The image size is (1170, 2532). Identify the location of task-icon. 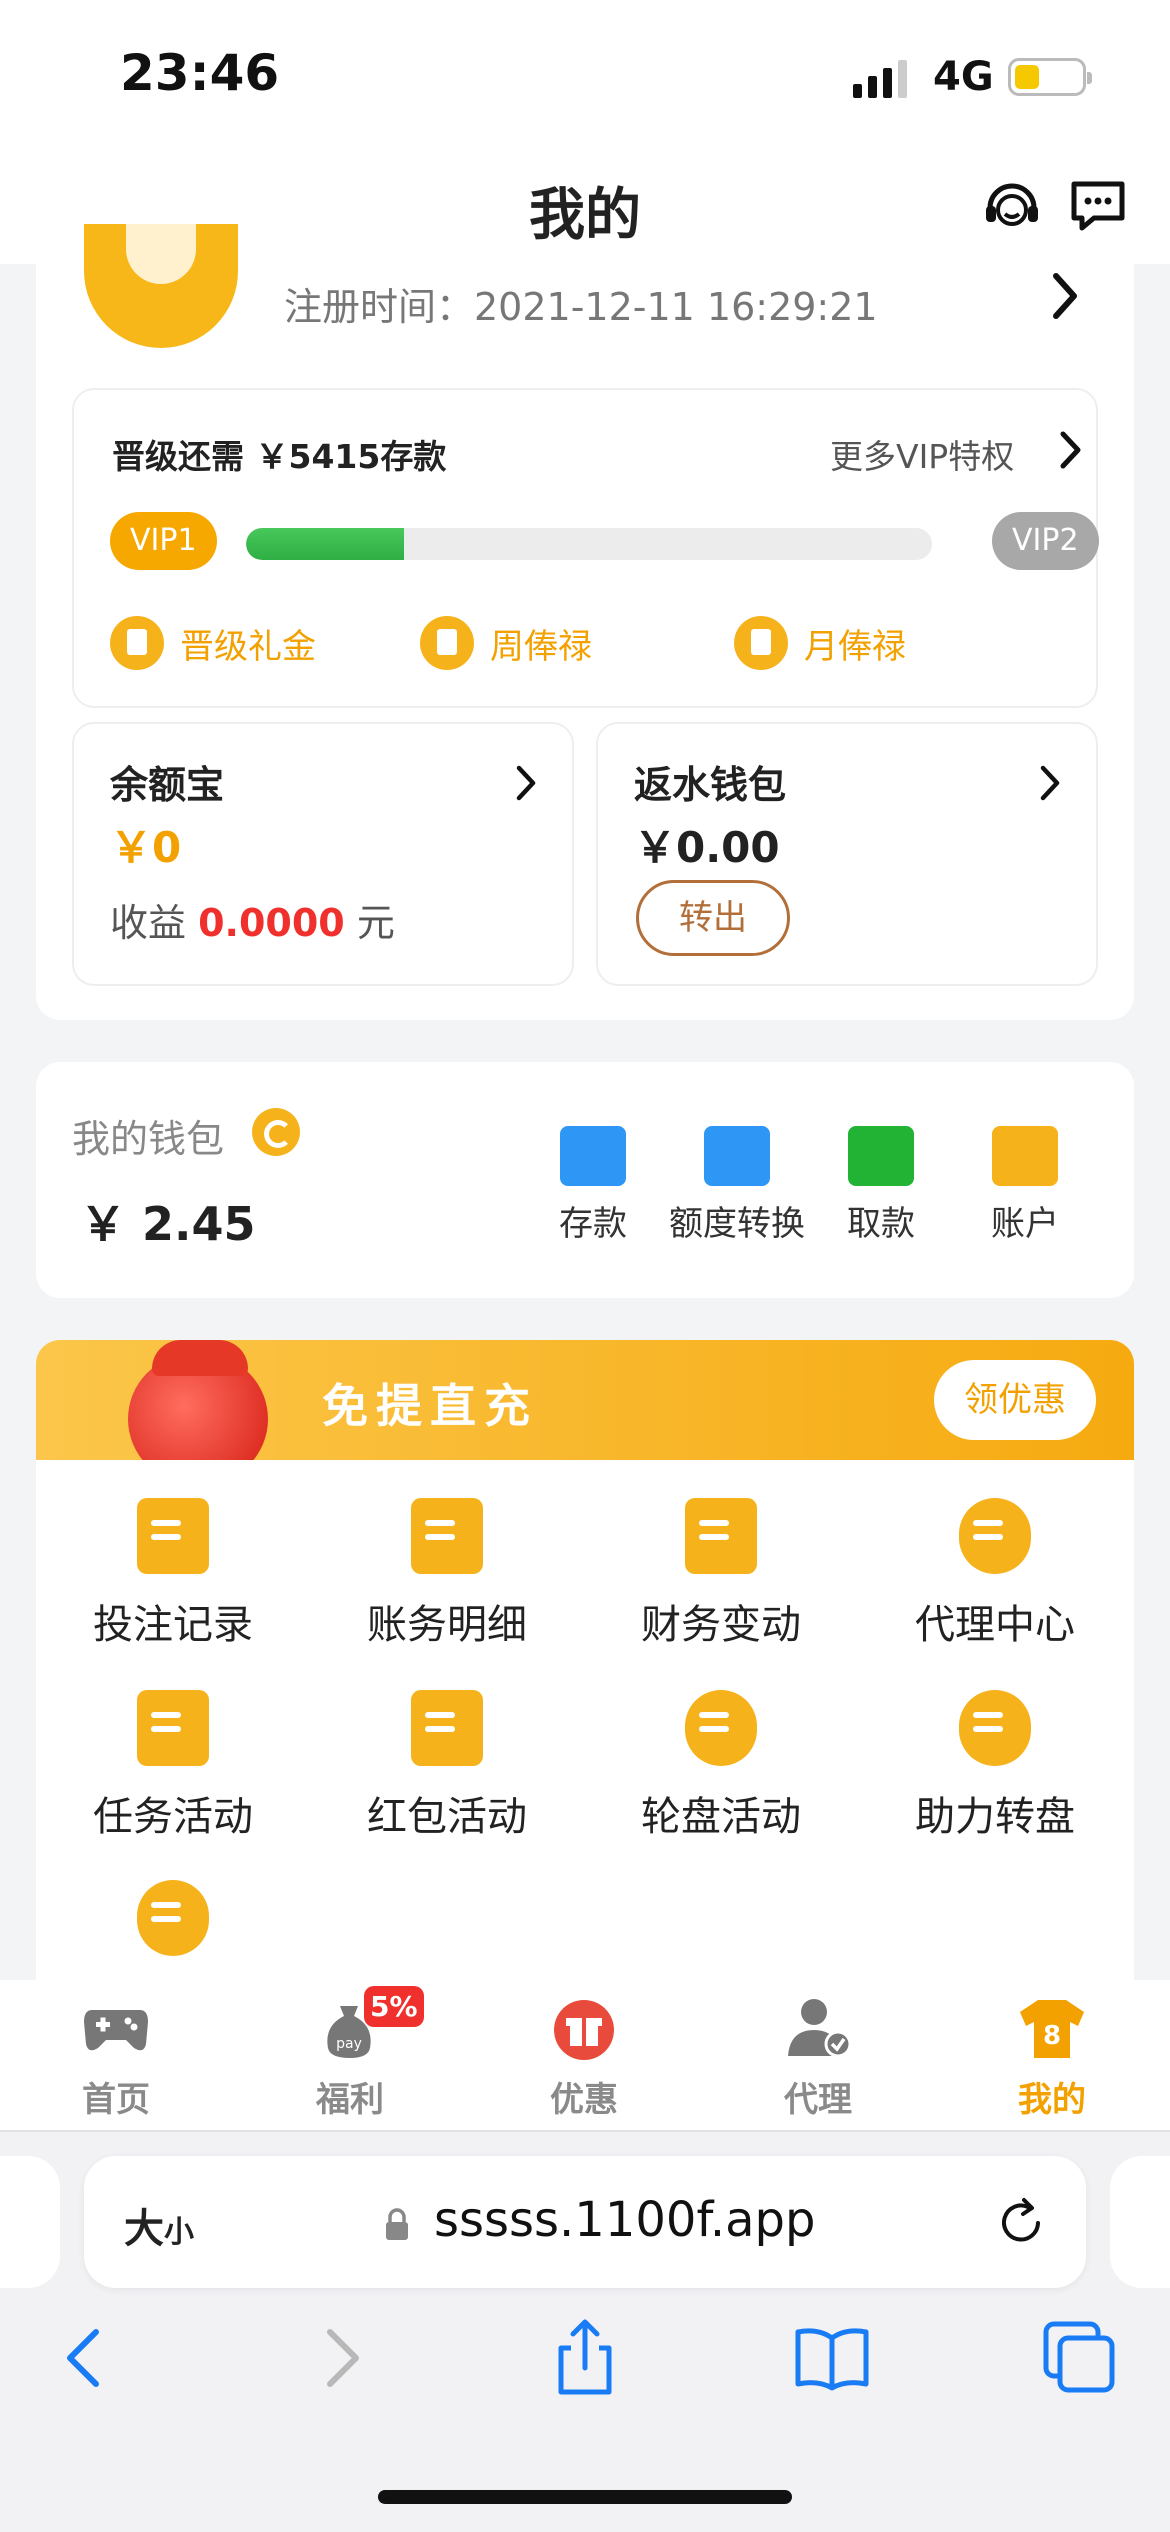
(173, 1728).